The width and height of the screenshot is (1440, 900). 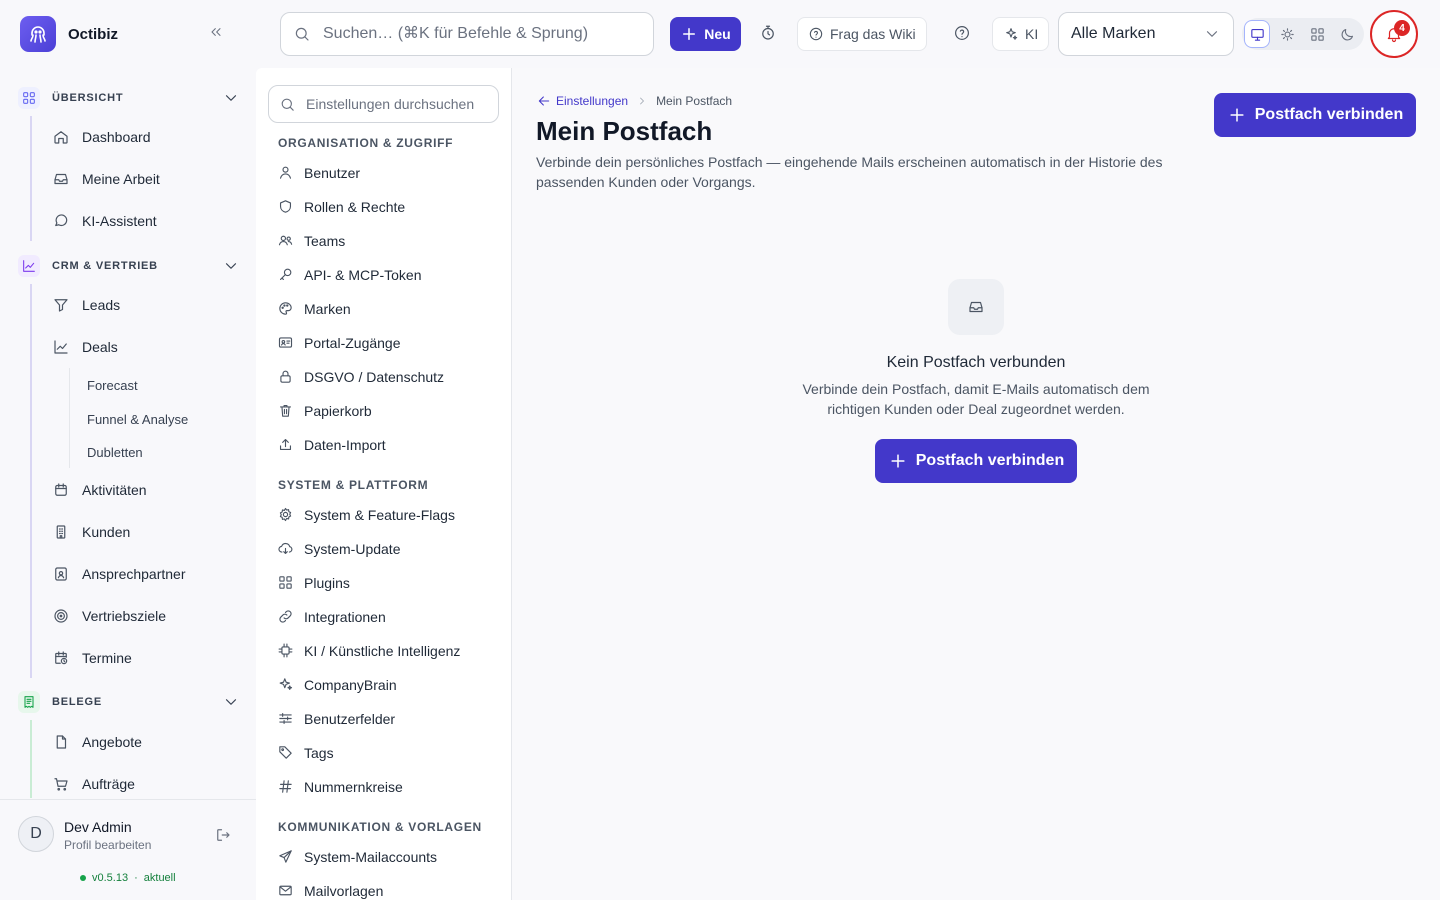 I want to click on status-dot-icon, so click(x=83, y=878).